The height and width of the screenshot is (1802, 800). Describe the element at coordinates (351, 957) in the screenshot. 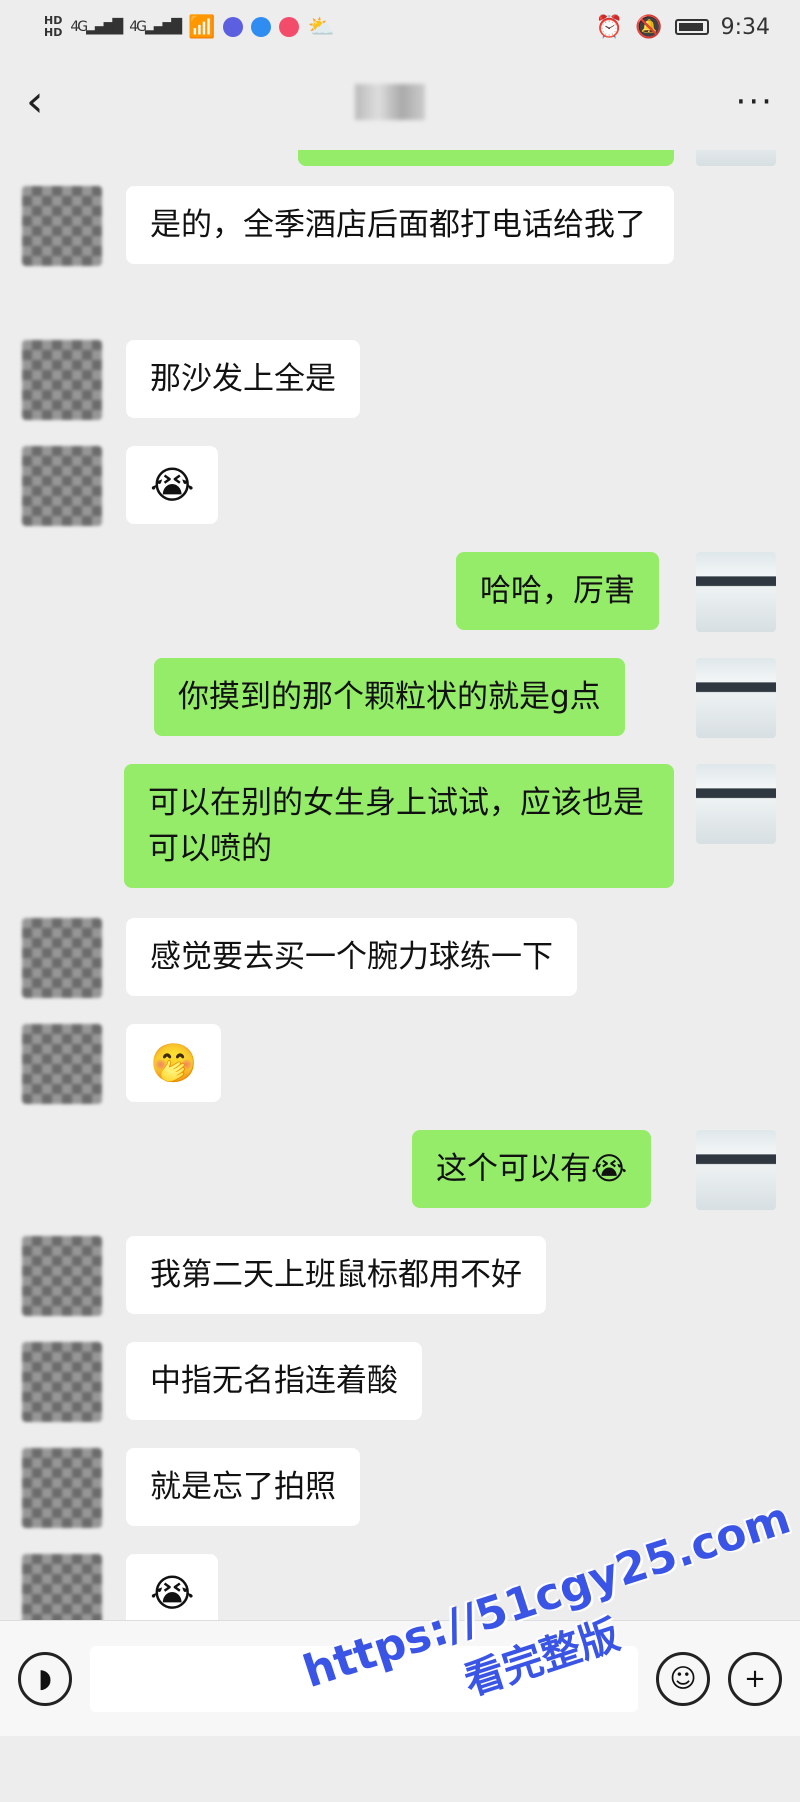

I see `message-bubble: 感觉要去买一个腕力球练一下` at that location.